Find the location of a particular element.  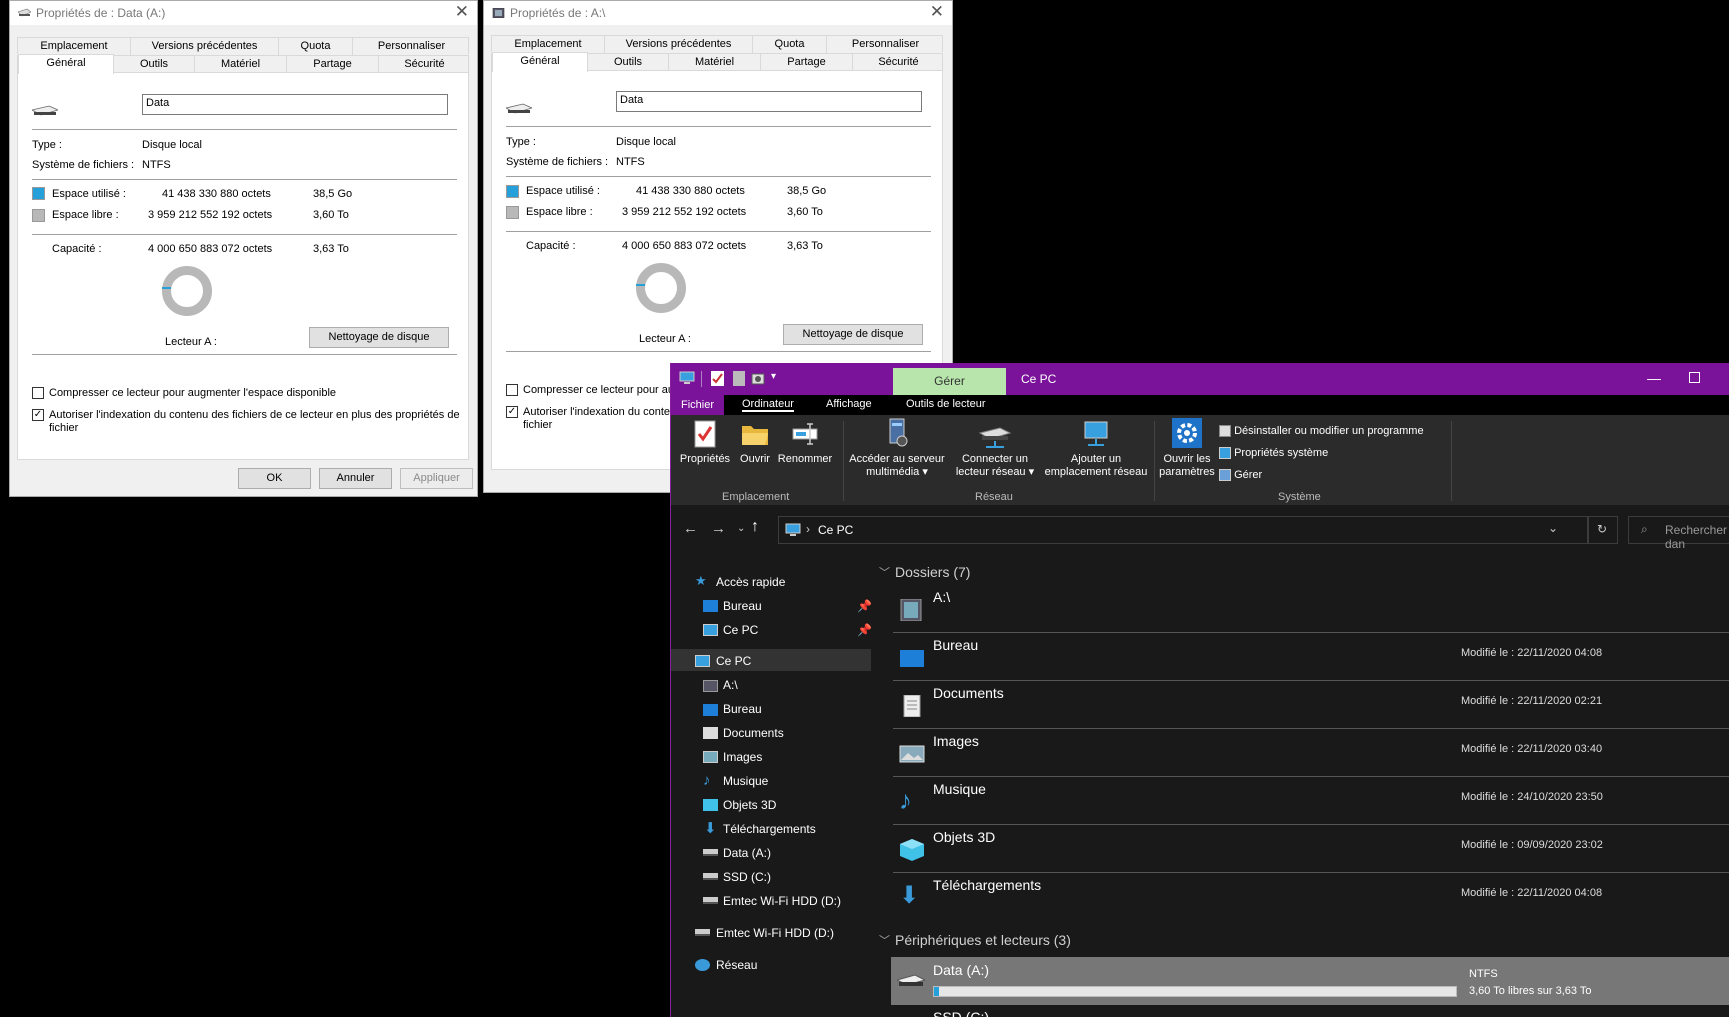

tab-fichier: Fichier is located at coordinates (698, 405).